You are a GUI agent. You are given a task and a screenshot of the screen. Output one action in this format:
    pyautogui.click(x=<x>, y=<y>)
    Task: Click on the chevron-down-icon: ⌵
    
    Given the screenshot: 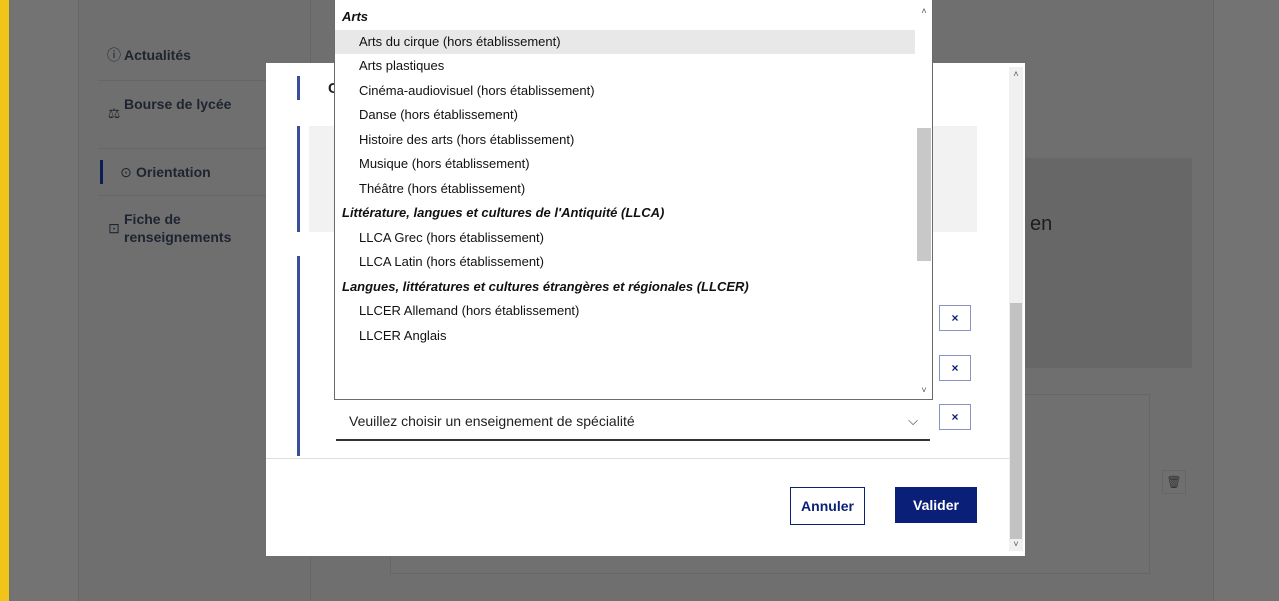 What is the action you would take?
    pyautogui.click(x=913, y=420)
    